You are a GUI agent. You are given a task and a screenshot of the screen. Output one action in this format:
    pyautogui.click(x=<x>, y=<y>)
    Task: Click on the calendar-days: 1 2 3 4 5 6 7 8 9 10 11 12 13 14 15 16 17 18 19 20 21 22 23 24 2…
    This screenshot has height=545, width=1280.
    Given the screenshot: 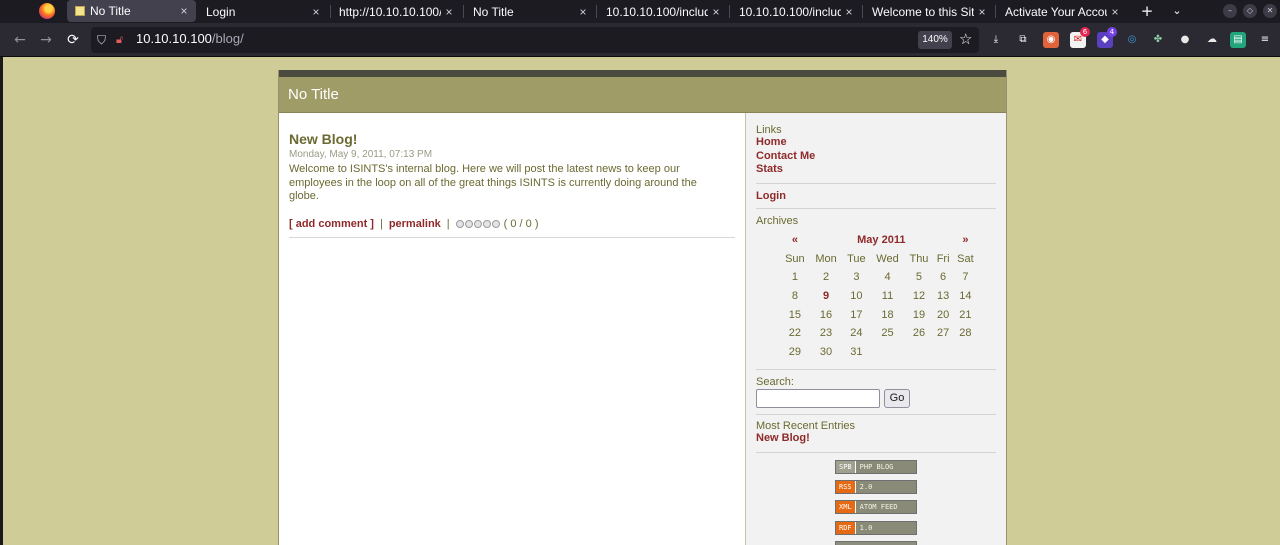 What is the action you would take?
    pyautogui.click(x=879, y=314)
    